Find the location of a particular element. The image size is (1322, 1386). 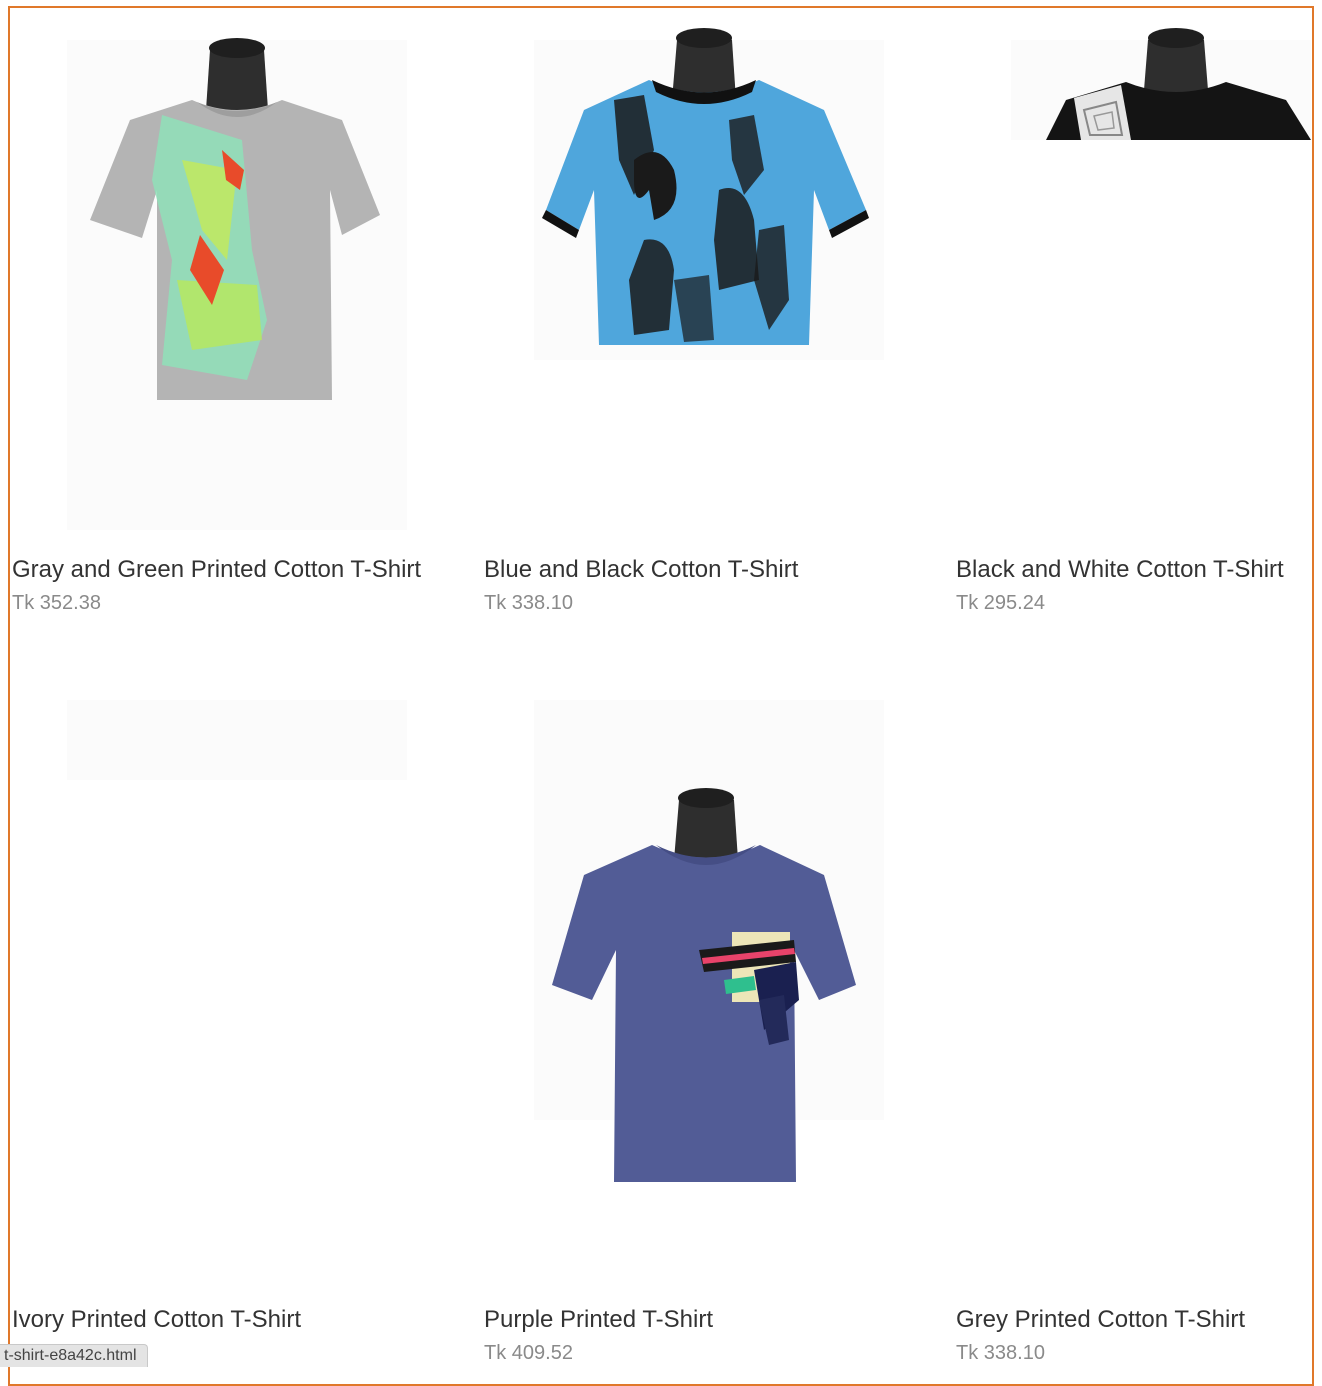

product-image-purple is located at coordinates (714, 980).